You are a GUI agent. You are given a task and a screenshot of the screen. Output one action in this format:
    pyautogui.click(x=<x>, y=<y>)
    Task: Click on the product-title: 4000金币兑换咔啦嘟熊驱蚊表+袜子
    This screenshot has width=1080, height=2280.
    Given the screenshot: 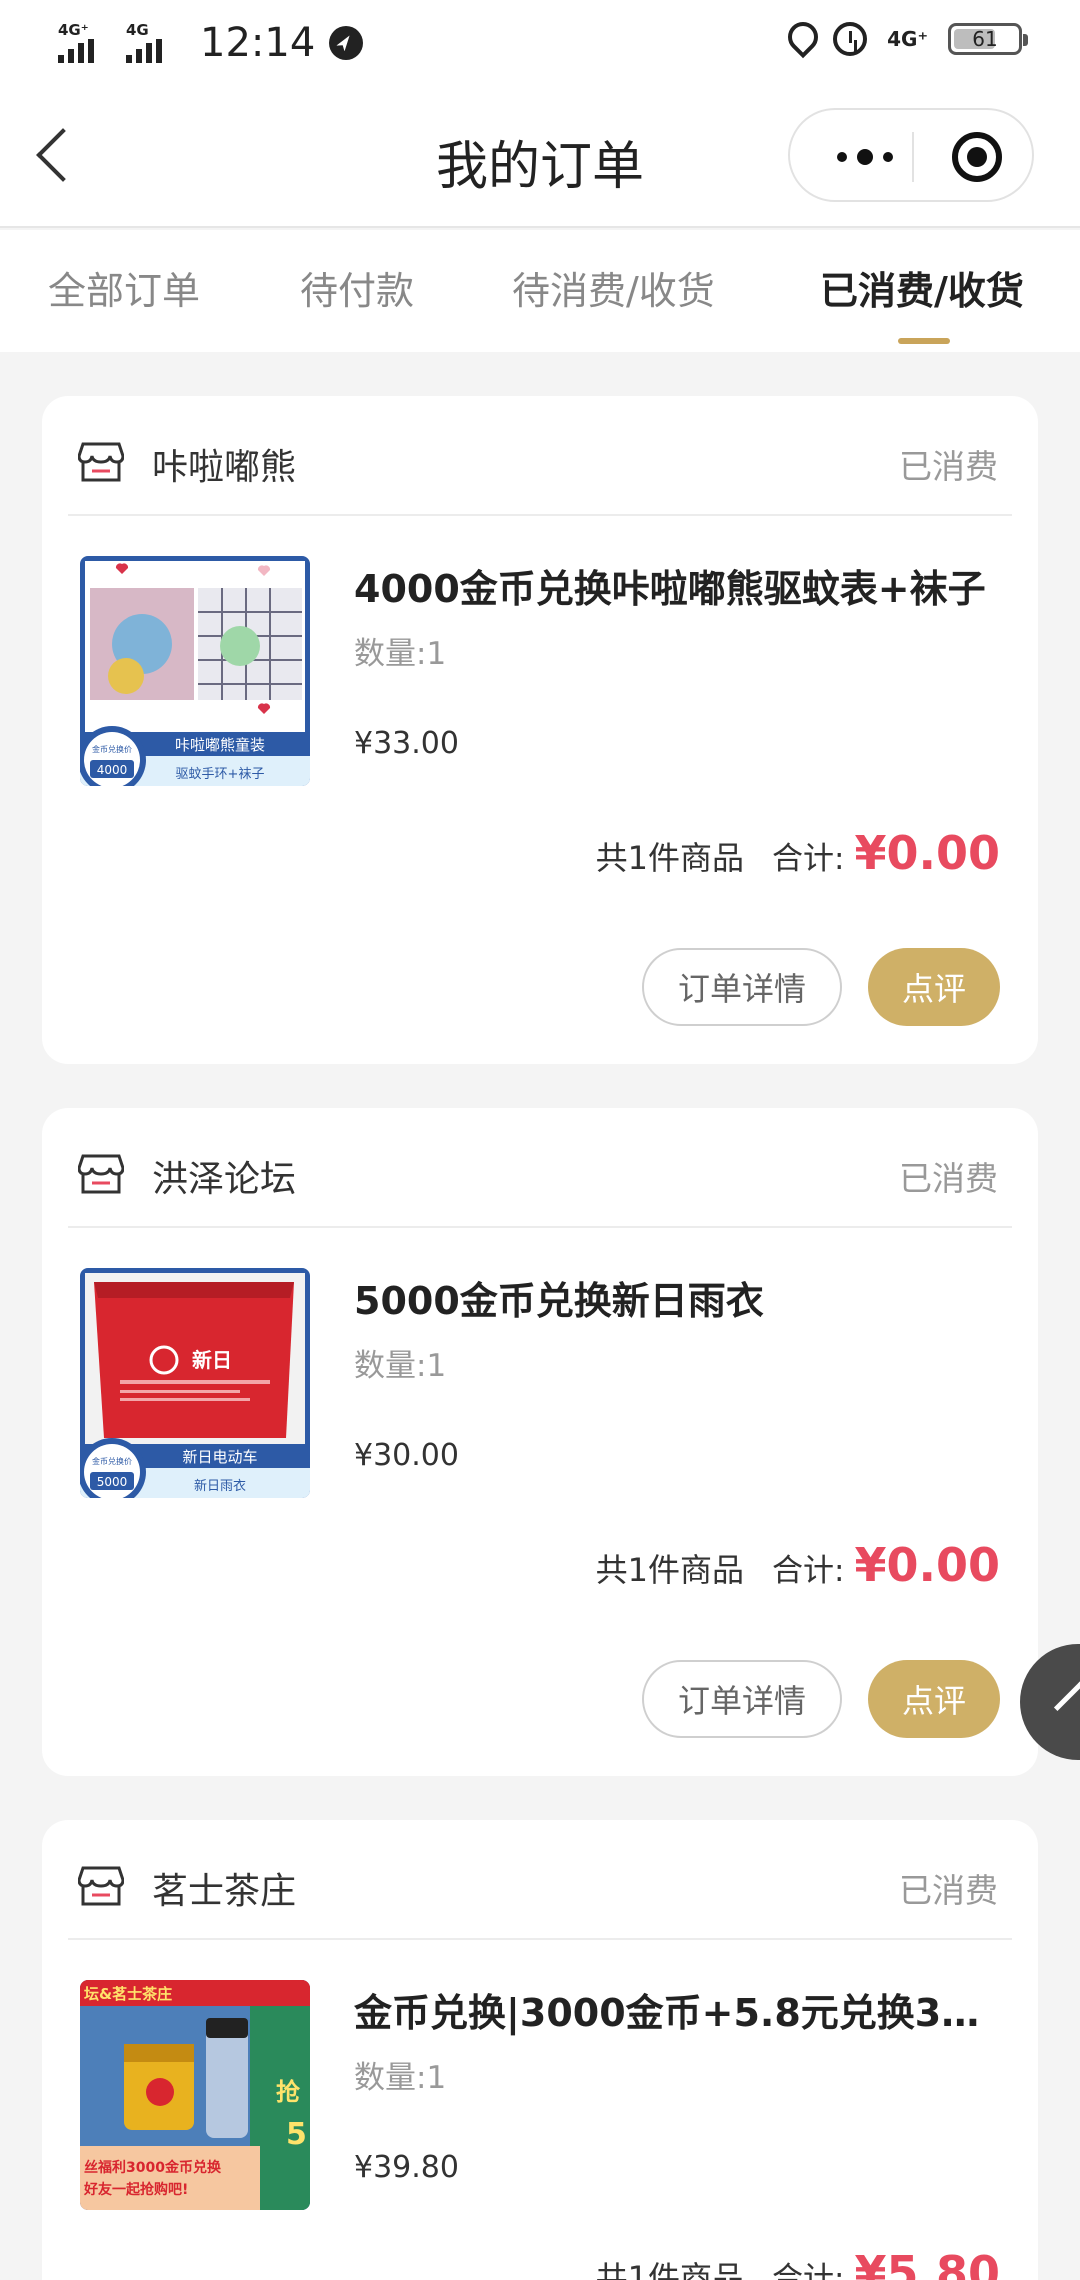 What is the action you would take?
    pyautogui.click(x=674, y=585)
    